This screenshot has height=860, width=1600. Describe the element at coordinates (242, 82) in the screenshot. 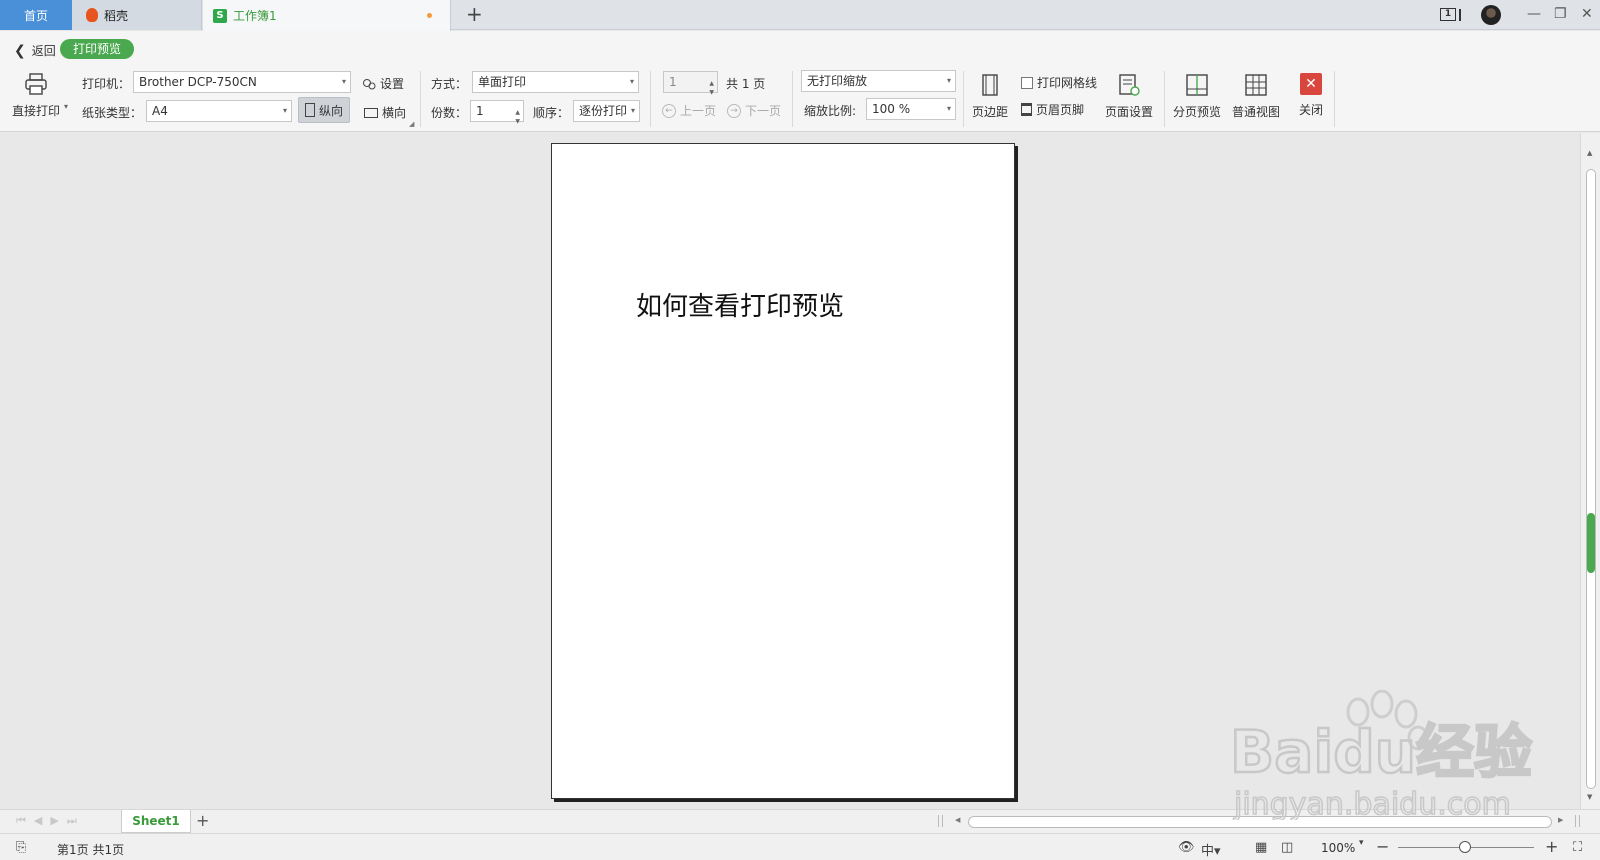

I see `printer-select: Brother DCP-750CN ▾` at that location.